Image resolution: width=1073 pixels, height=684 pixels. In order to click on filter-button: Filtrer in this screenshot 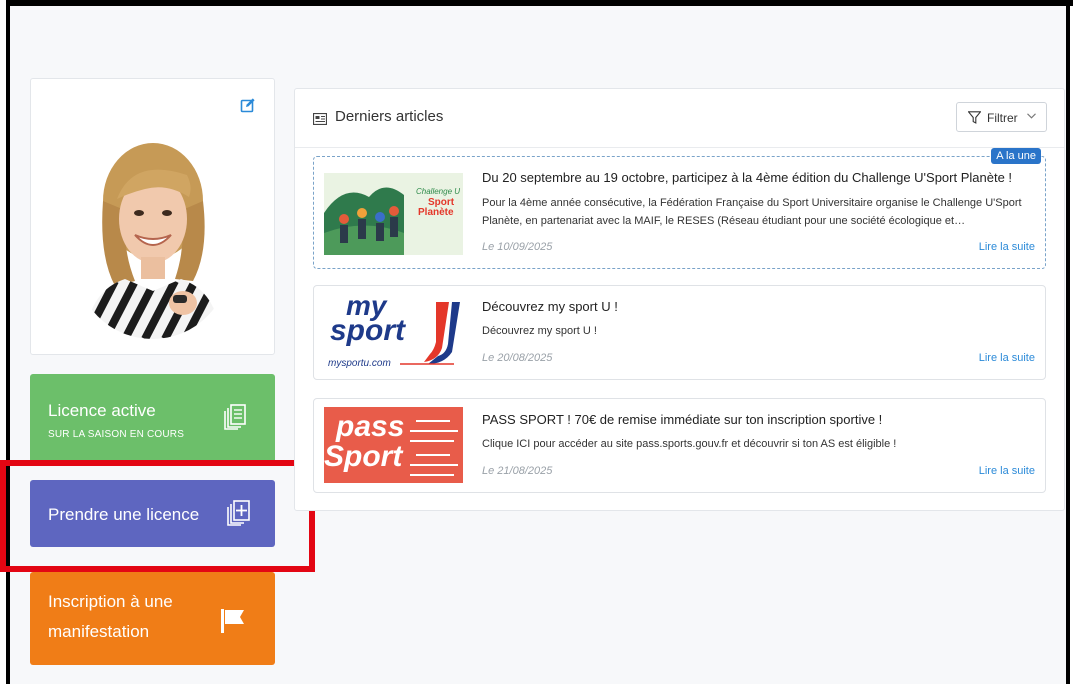, I will do `click(1001, 117)`.